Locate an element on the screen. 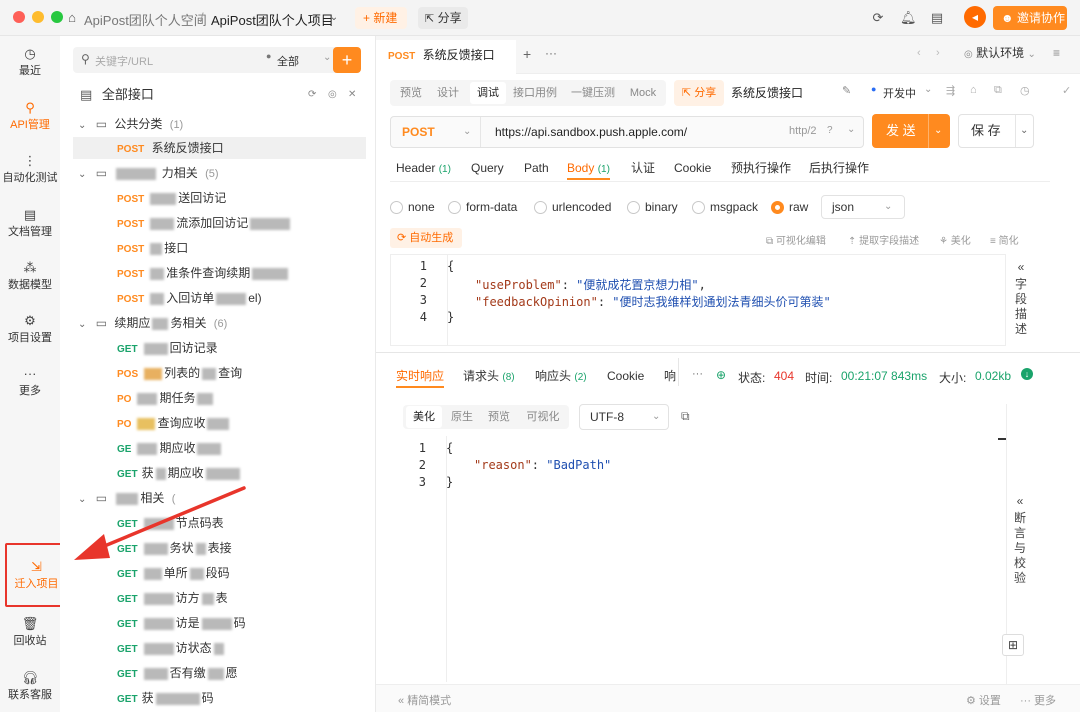  lock-icon: ⌂ is located at coordinates (973, 90).